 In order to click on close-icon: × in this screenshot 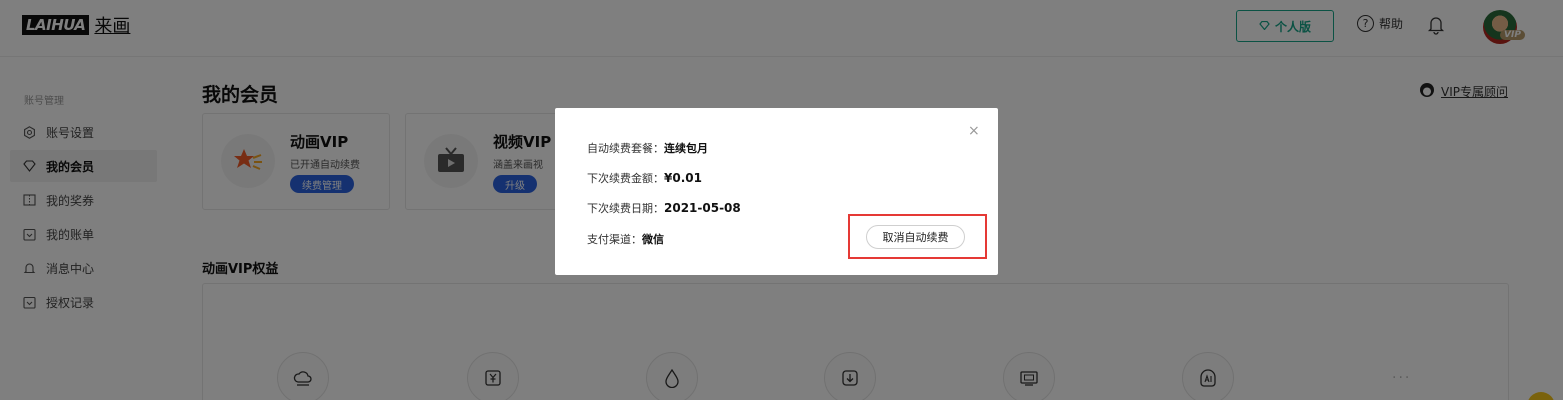, I will do `click(974, 131)`.